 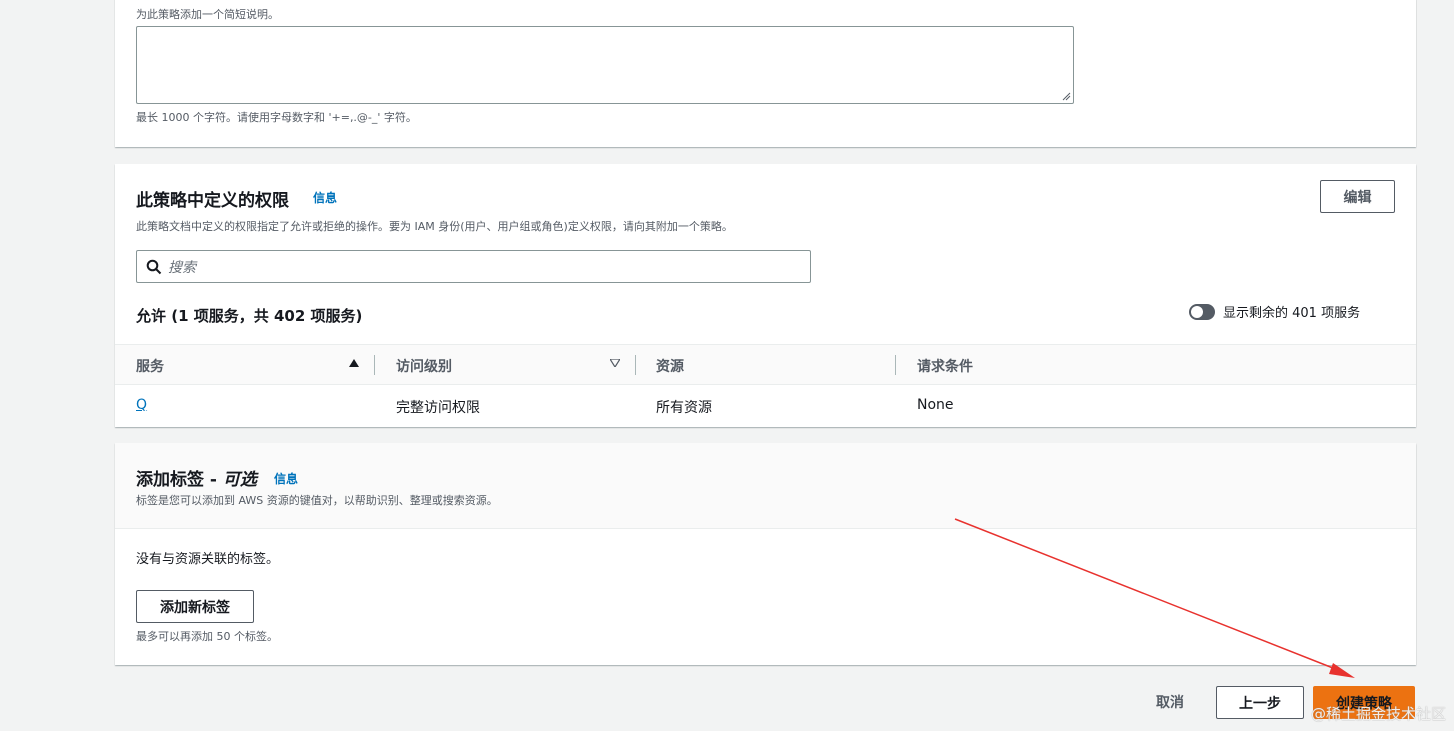 What do you see at coordinates (1066, 96) in the screenshot?
I see `resize-grip-icon` at bounding box center [1066, 96].